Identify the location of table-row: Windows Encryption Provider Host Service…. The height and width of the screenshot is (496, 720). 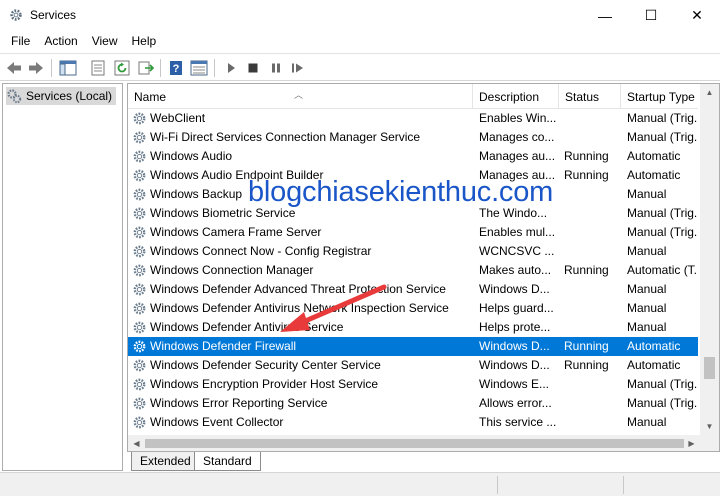
(413, 384).